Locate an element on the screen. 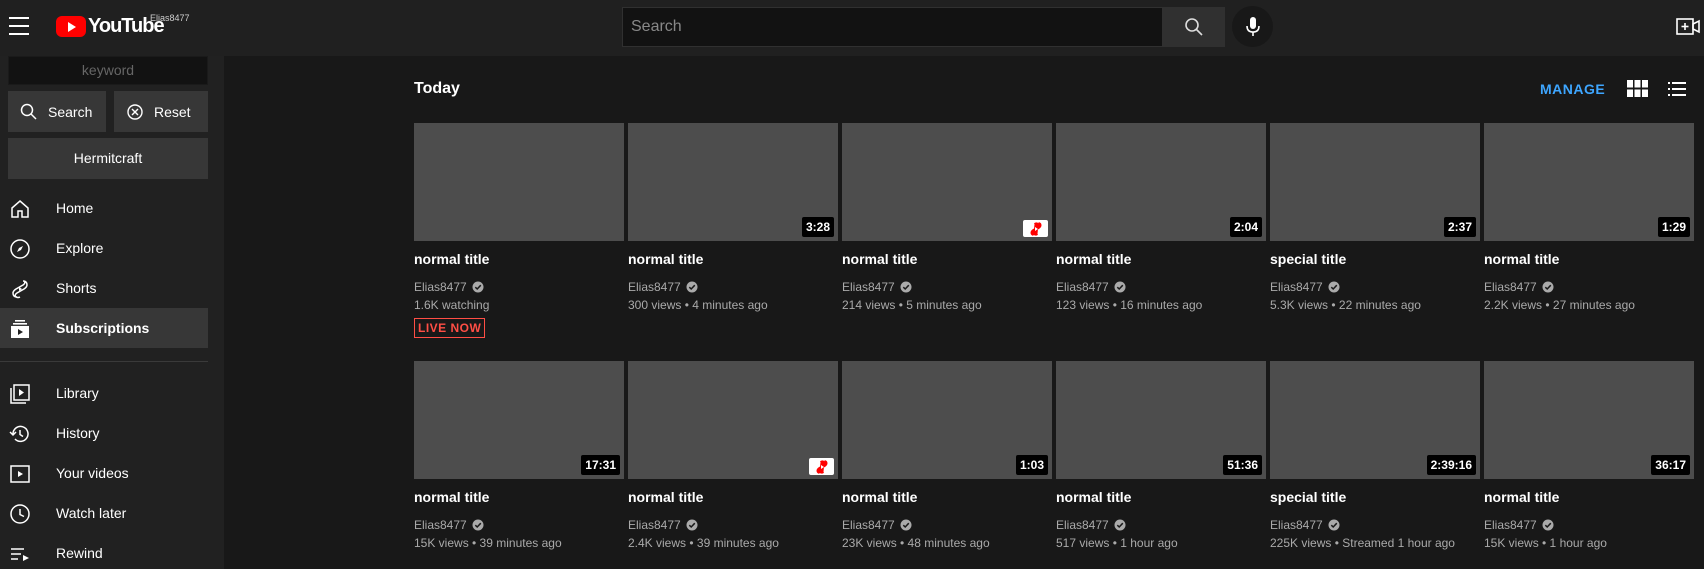 This screenshot has height=569, width=1704. sidebar-item-library: Library is located at coordinates (104, 393).